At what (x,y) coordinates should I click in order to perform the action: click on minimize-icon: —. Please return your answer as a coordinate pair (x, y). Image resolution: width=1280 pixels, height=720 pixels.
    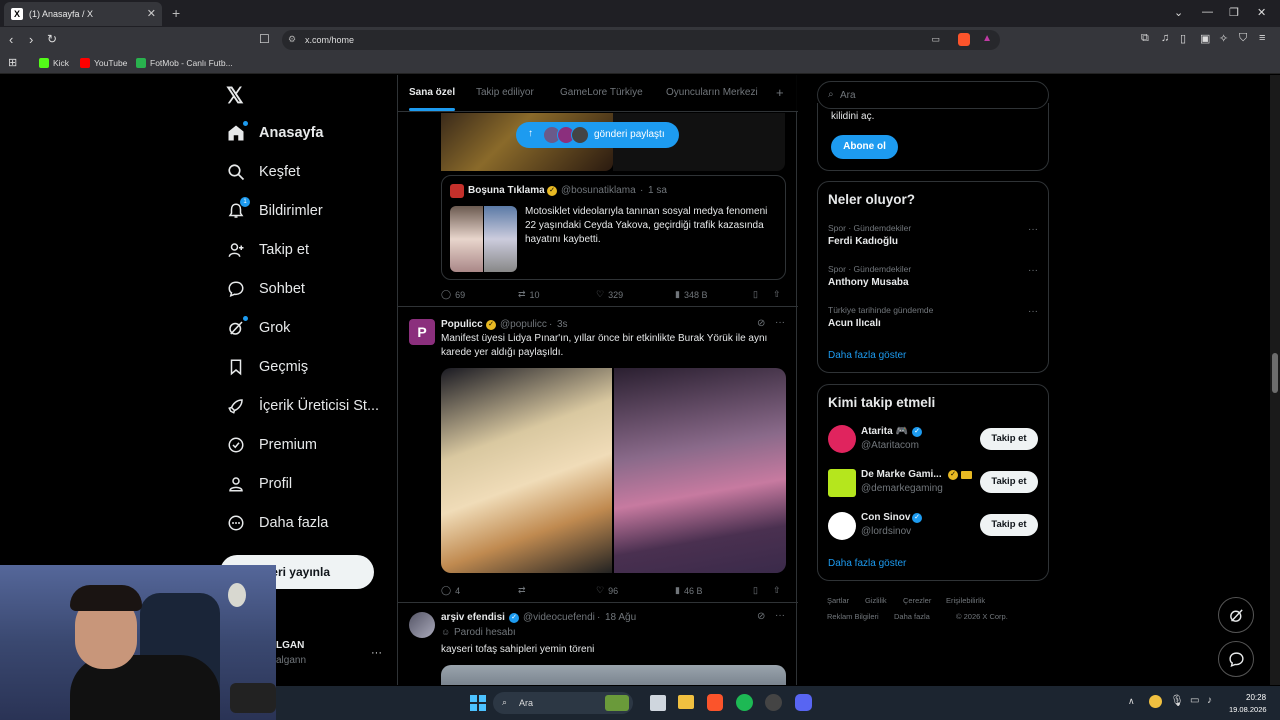
    Looking at the image, I should click on (1207, 12).